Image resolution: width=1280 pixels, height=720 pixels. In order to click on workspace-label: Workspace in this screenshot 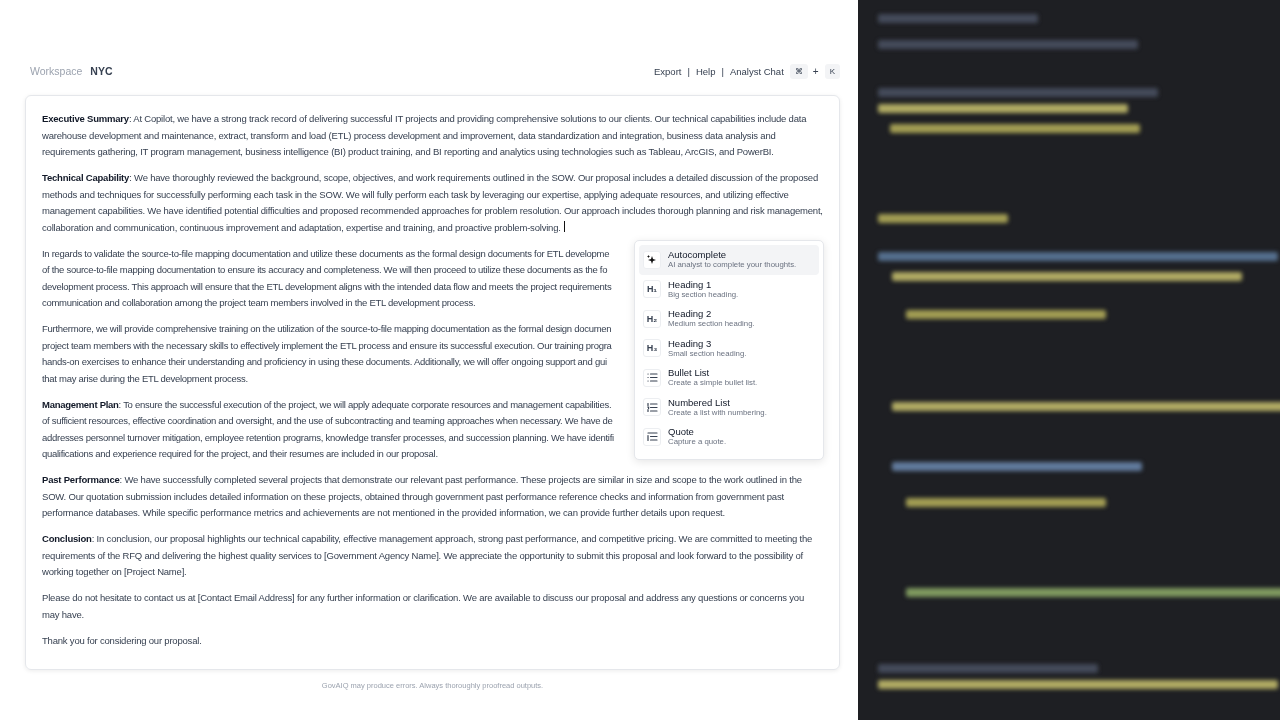, I will do `click(56, 71)`.